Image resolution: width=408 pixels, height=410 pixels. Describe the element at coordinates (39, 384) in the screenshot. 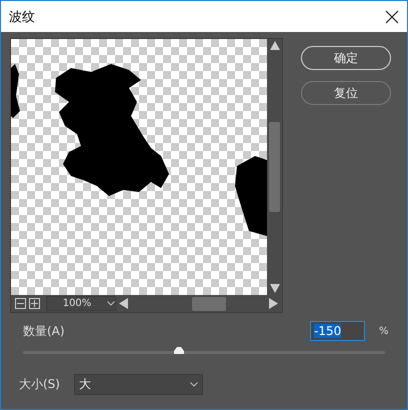

I see `size-label: 大小(S)` at that location.